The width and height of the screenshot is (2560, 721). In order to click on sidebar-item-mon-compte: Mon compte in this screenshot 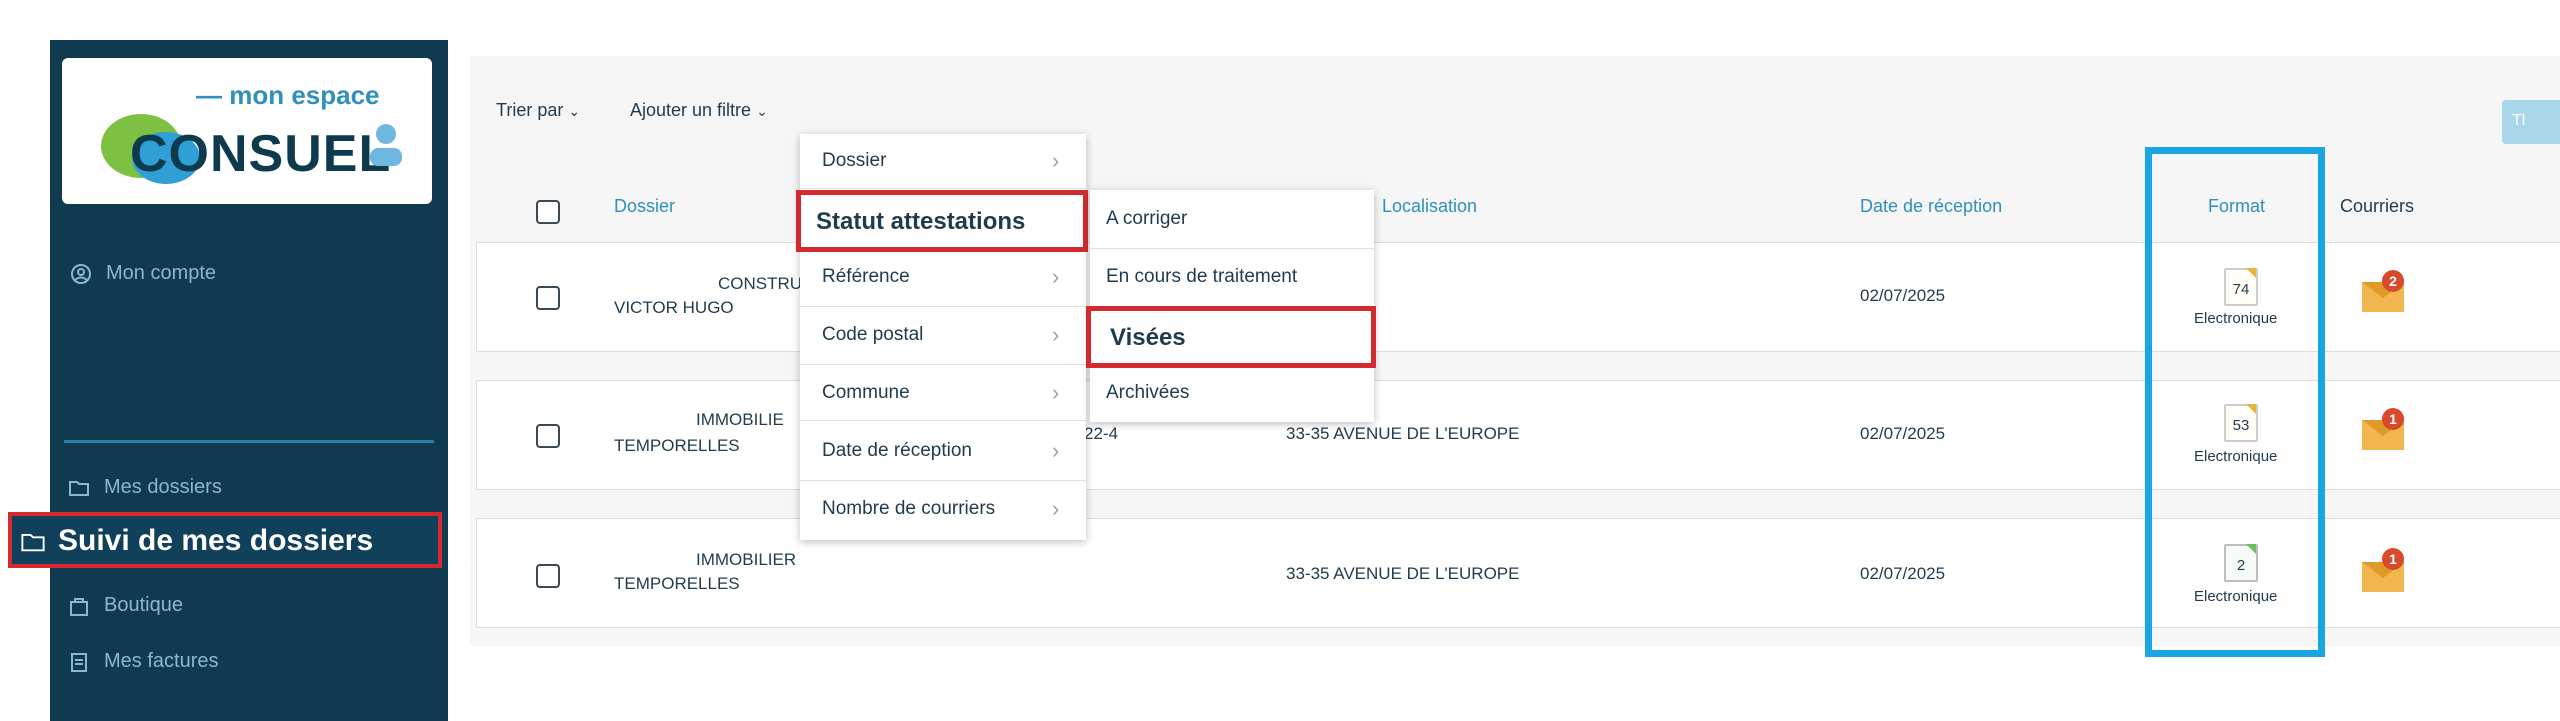, I will do `click(143, 273)`.